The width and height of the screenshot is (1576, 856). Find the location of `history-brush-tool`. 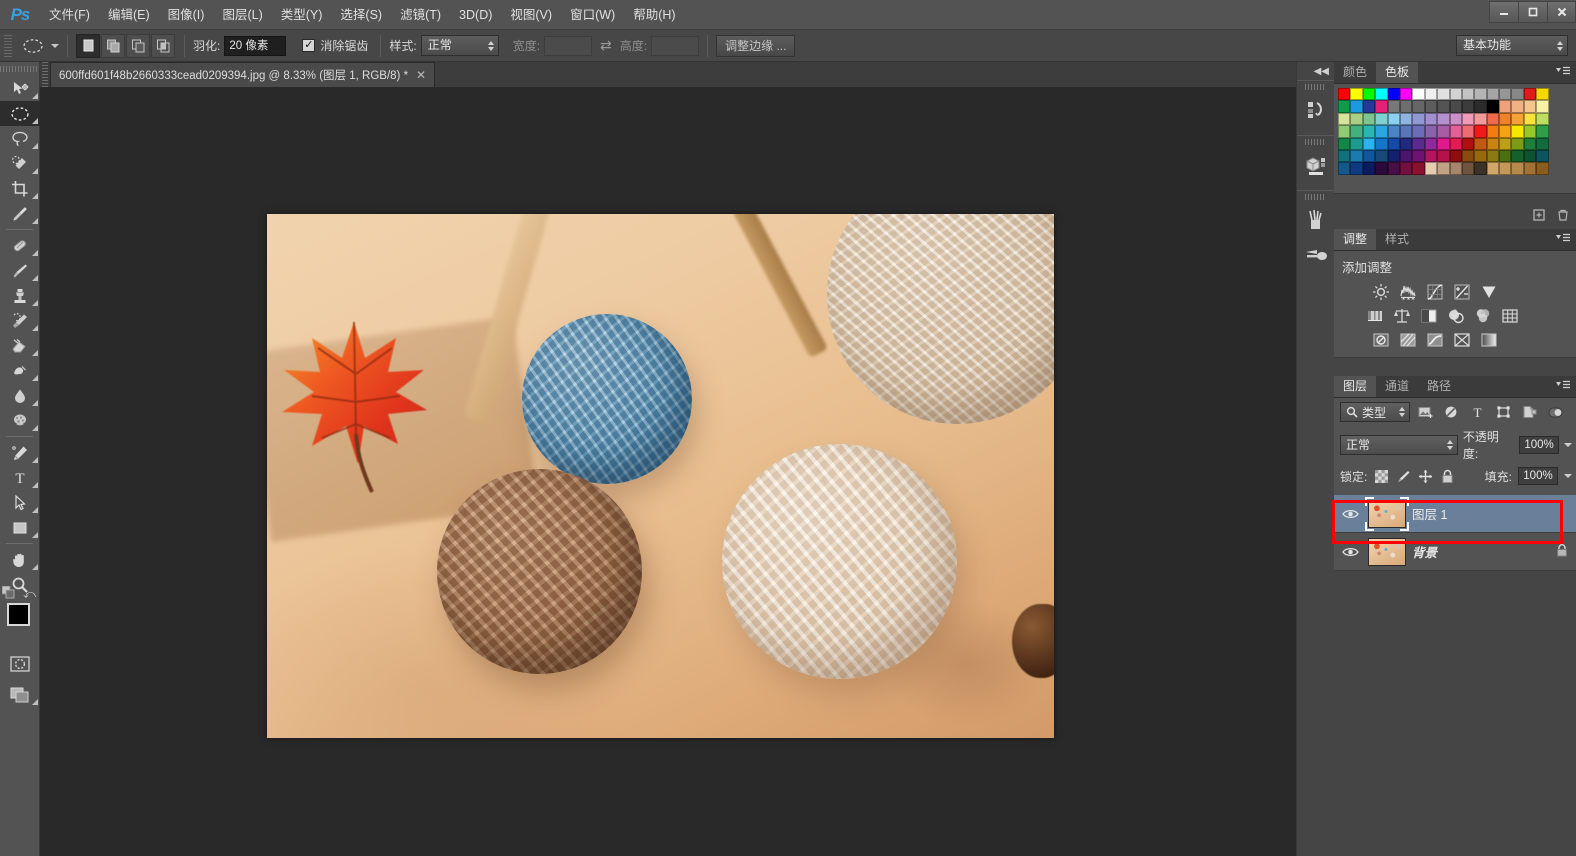

history-brush-tool is located at coordinates (20, 320).